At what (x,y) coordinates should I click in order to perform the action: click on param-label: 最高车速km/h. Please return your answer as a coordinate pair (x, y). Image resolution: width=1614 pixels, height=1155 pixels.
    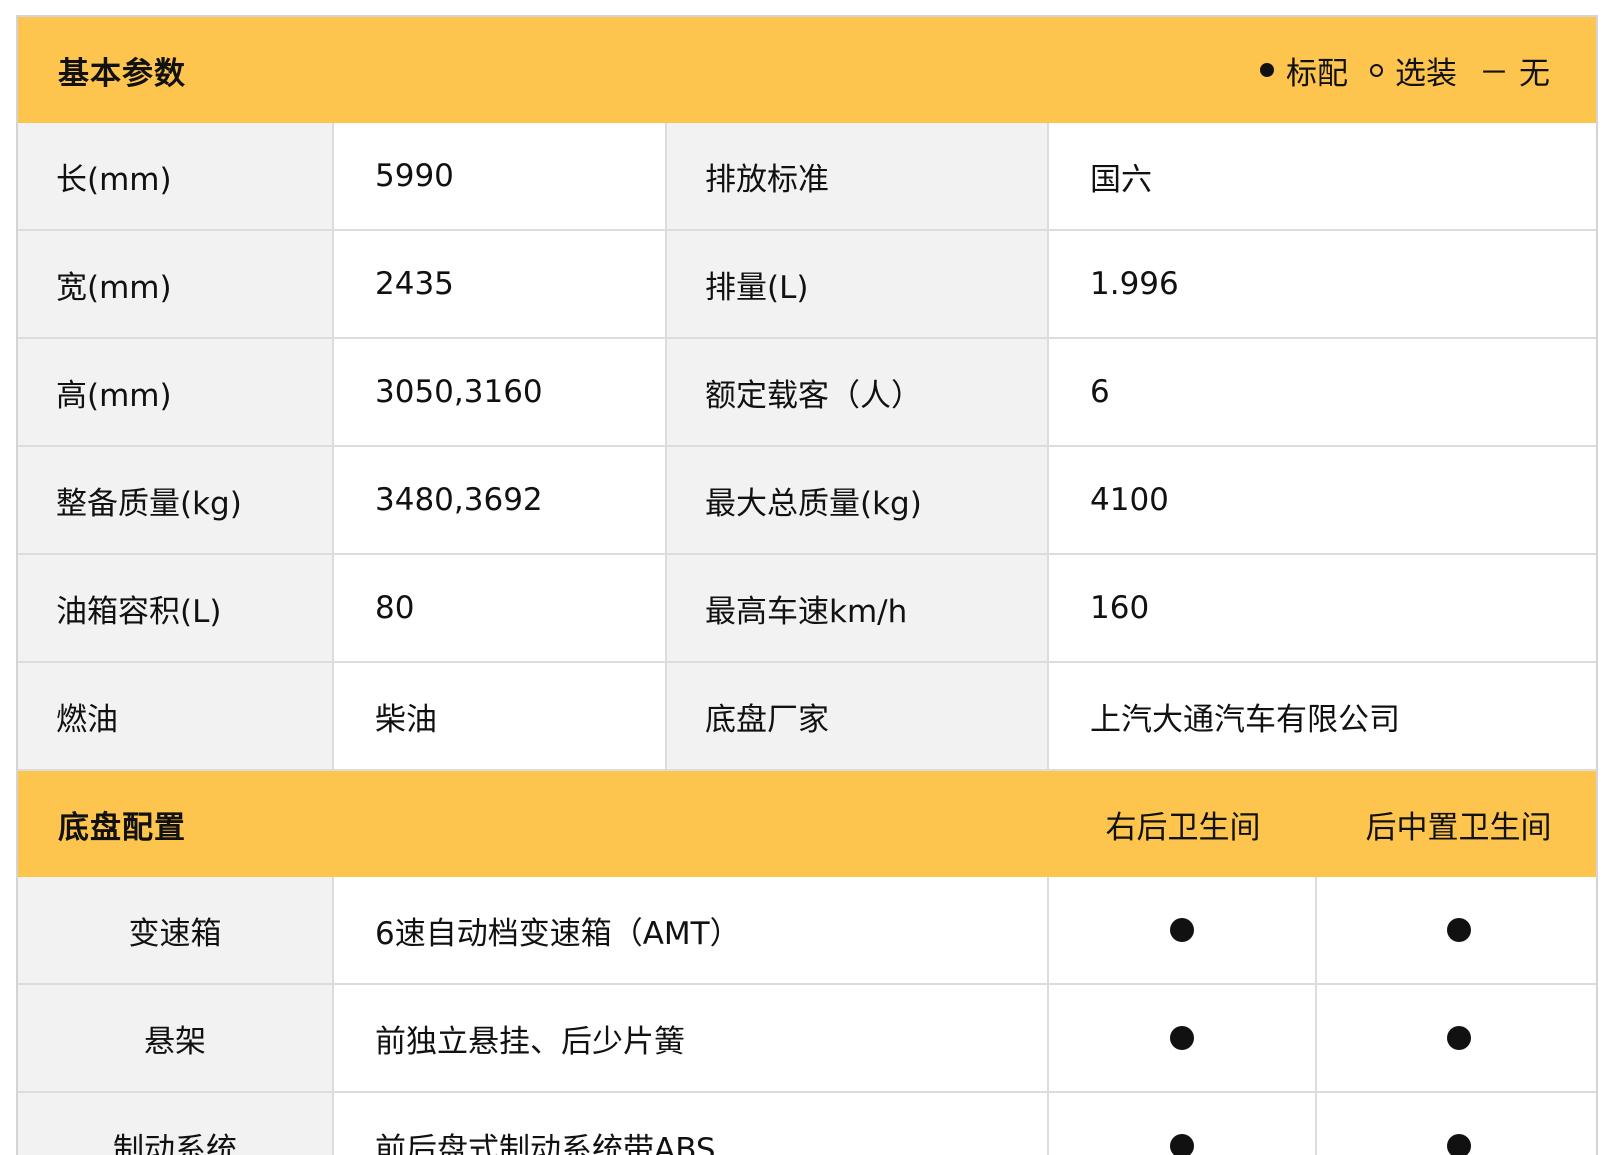
    Looking at the image, I should click on (858, 609).